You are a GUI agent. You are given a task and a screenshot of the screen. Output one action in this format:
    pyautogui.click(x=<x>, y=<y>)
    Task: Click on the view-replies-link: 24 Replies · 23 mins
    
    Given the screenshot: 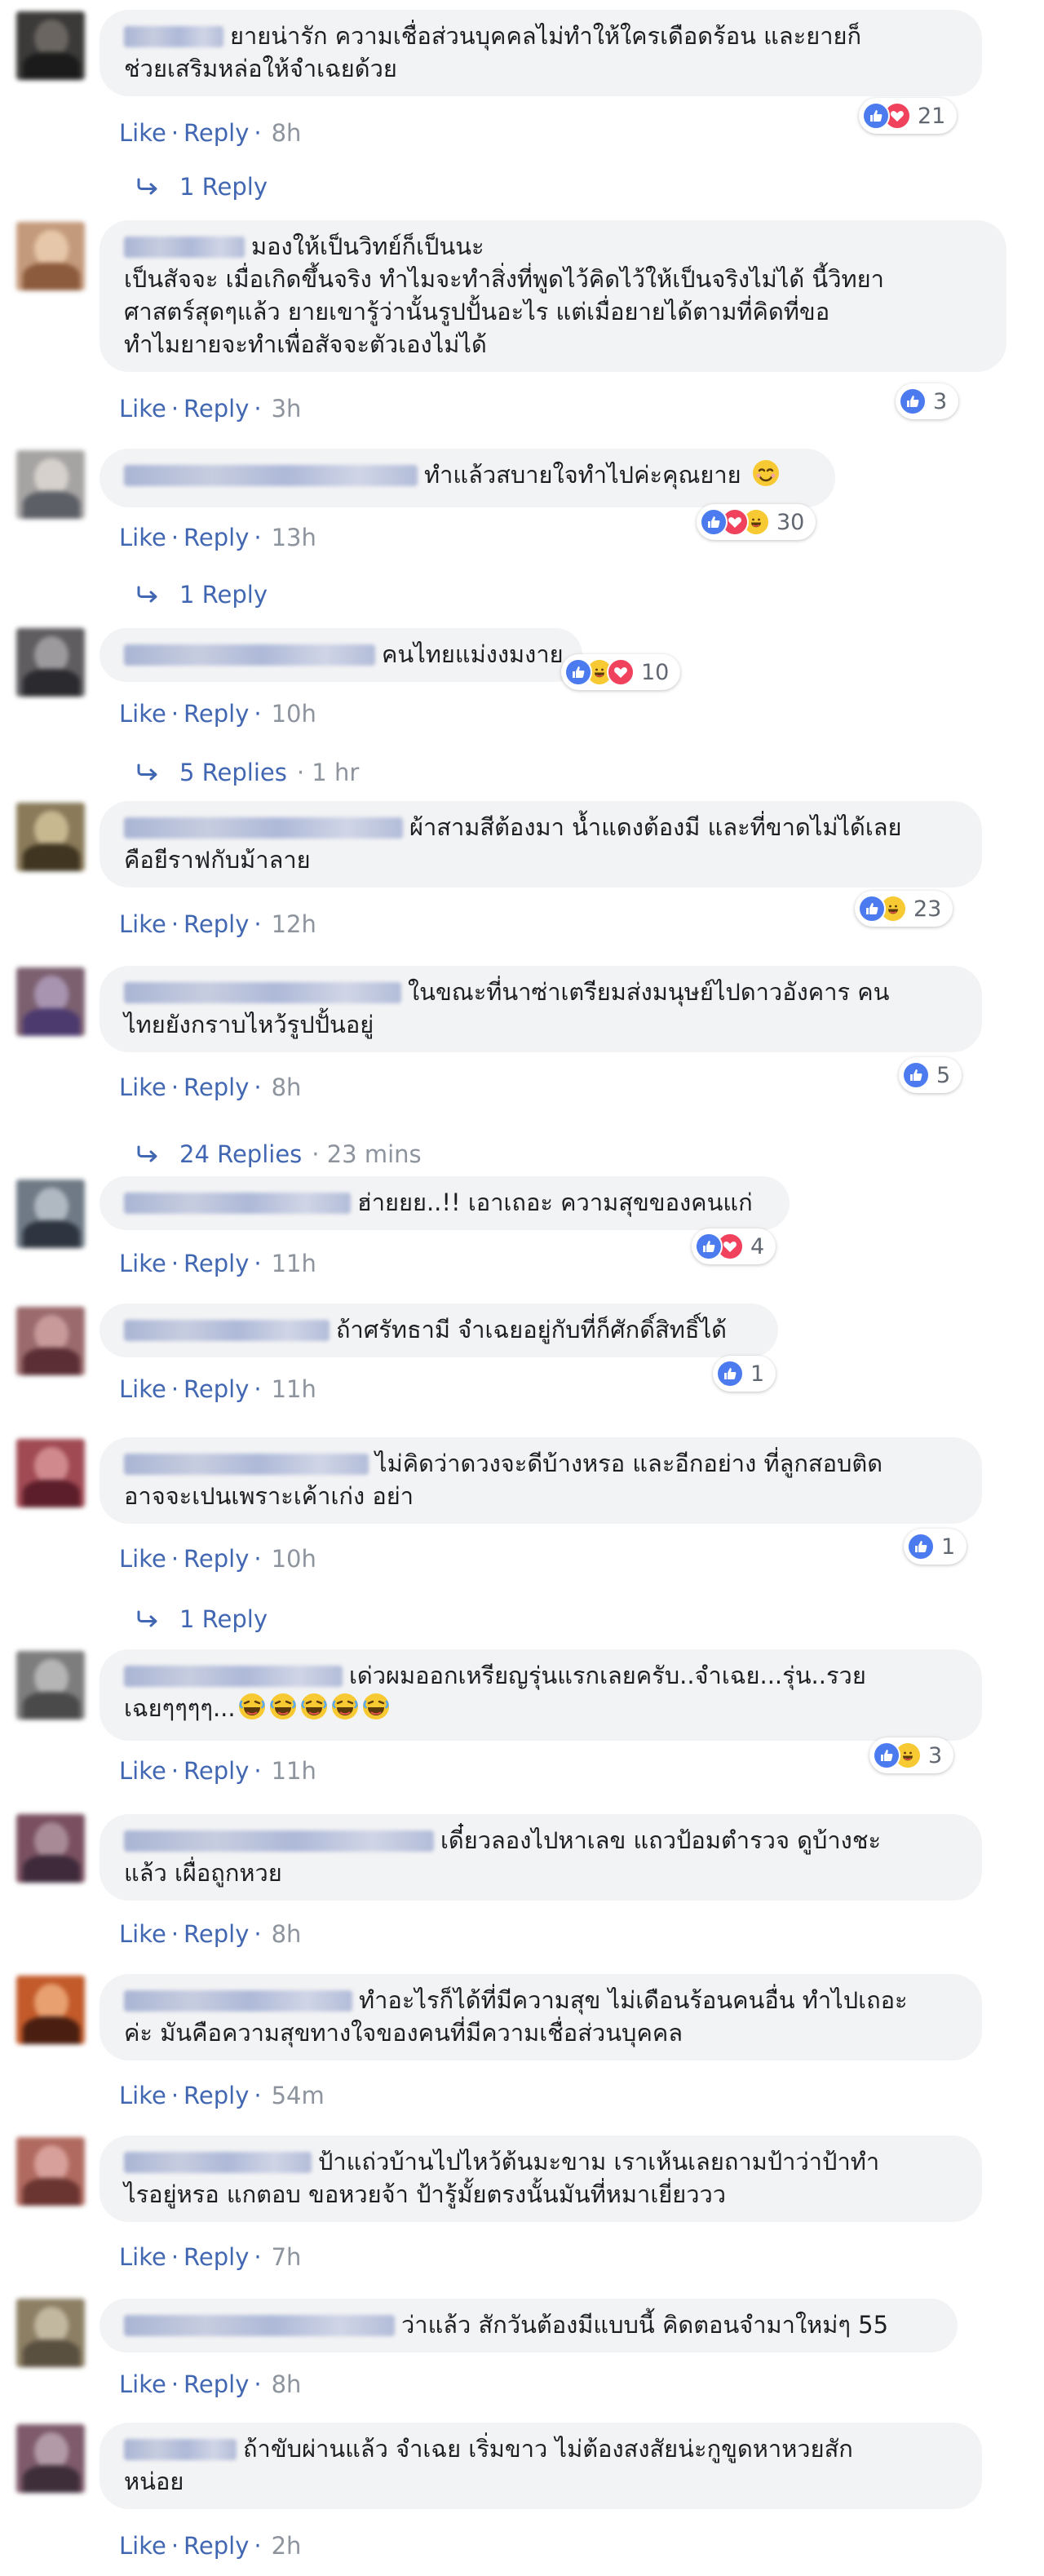 What is the action you would take?
    pyautogui.click(x=278, y=1154)
    